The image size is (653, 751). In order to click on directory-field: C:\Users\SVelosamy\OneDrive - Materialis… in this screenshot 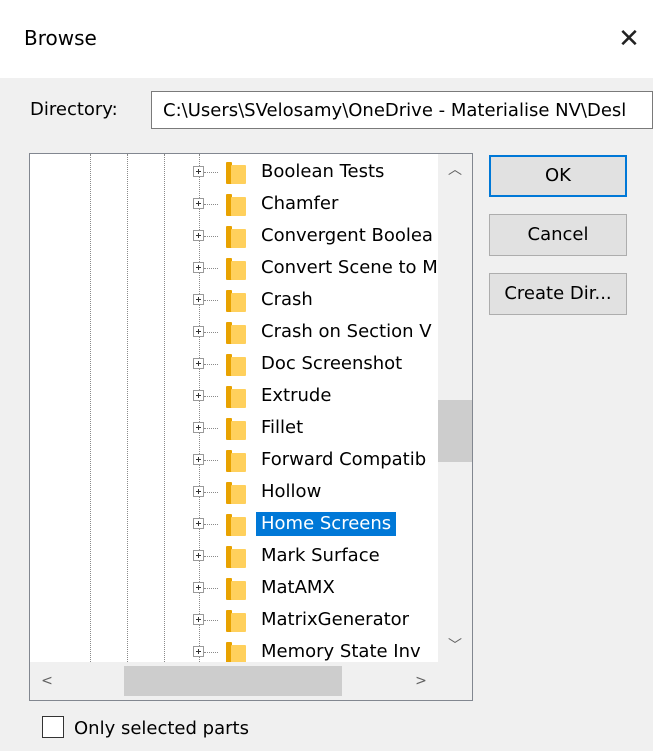, I will do `click(402, 110)`.